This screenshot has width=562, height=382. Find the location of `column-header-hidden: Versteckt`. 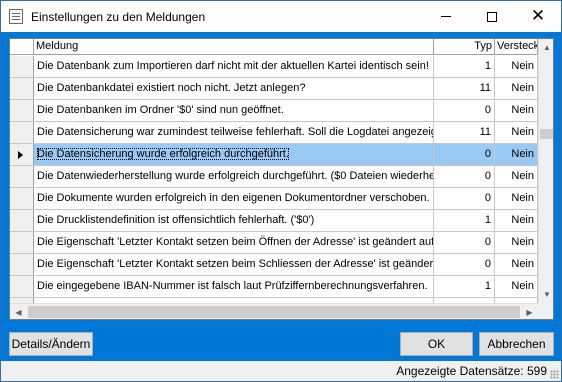

column-header-hidden: Versteckt is located at coordinates (516, 47).